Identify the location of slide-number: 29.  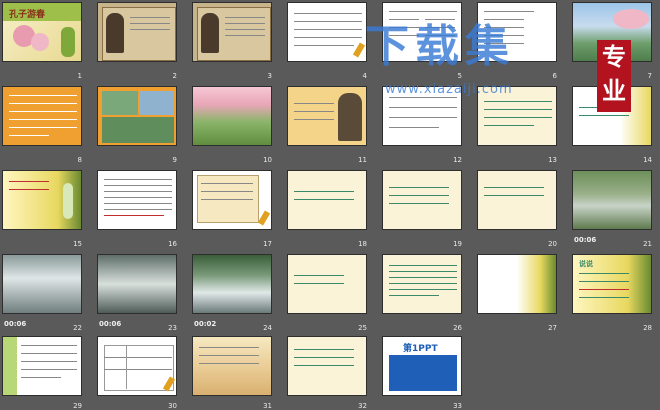
(77, 406).